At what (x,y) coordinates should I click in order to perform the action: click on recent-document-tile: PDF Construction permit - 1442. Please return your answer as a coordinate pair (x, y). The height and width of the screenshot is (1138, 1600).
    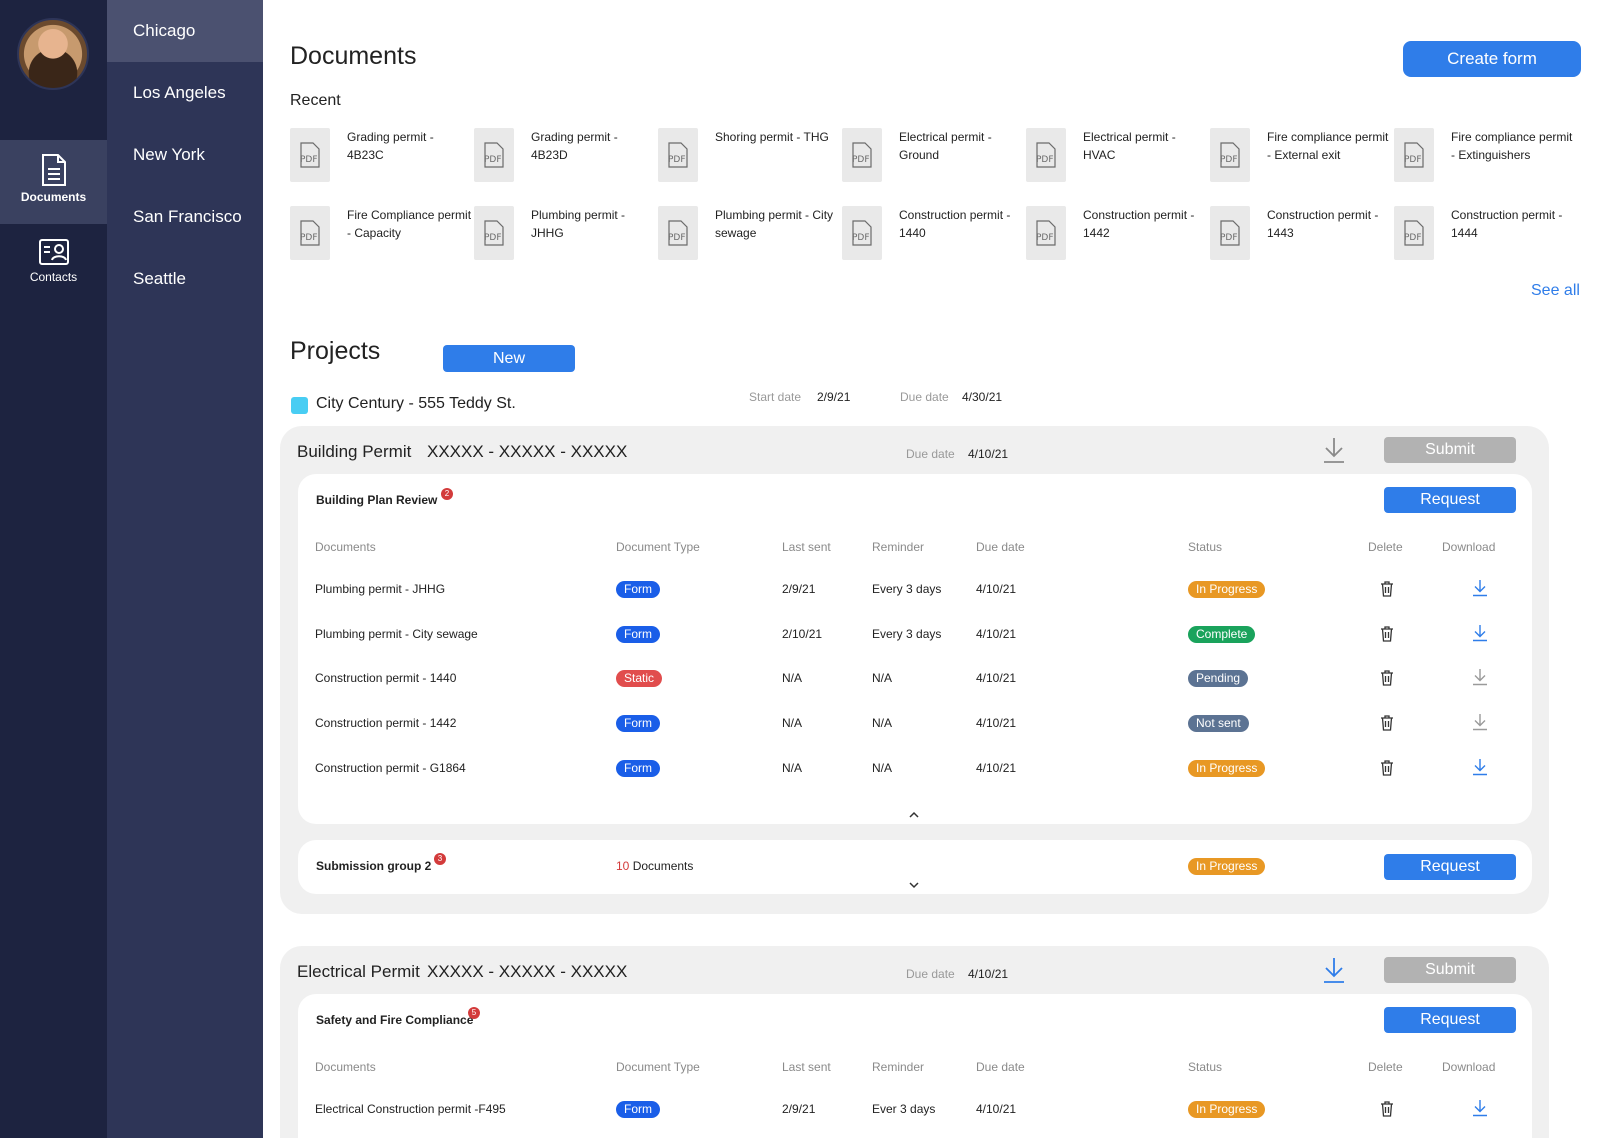
    Looking at the image, I should click on (1118, 236).